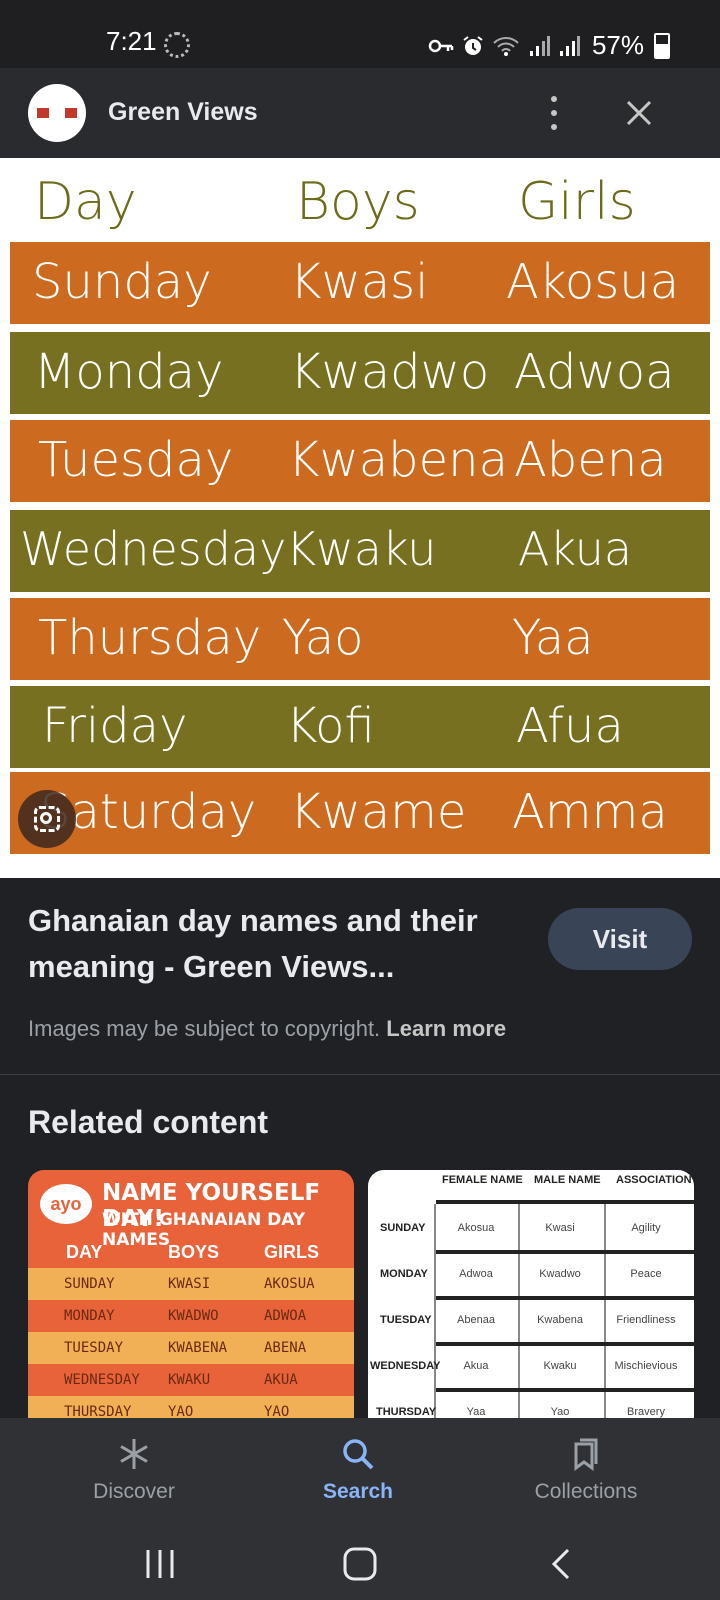 This screenshot has height=1600, width=720. Describe the element at coordinates (446, 1028) in the screenshot. I see `learn-more-link: Learn more` at that location.